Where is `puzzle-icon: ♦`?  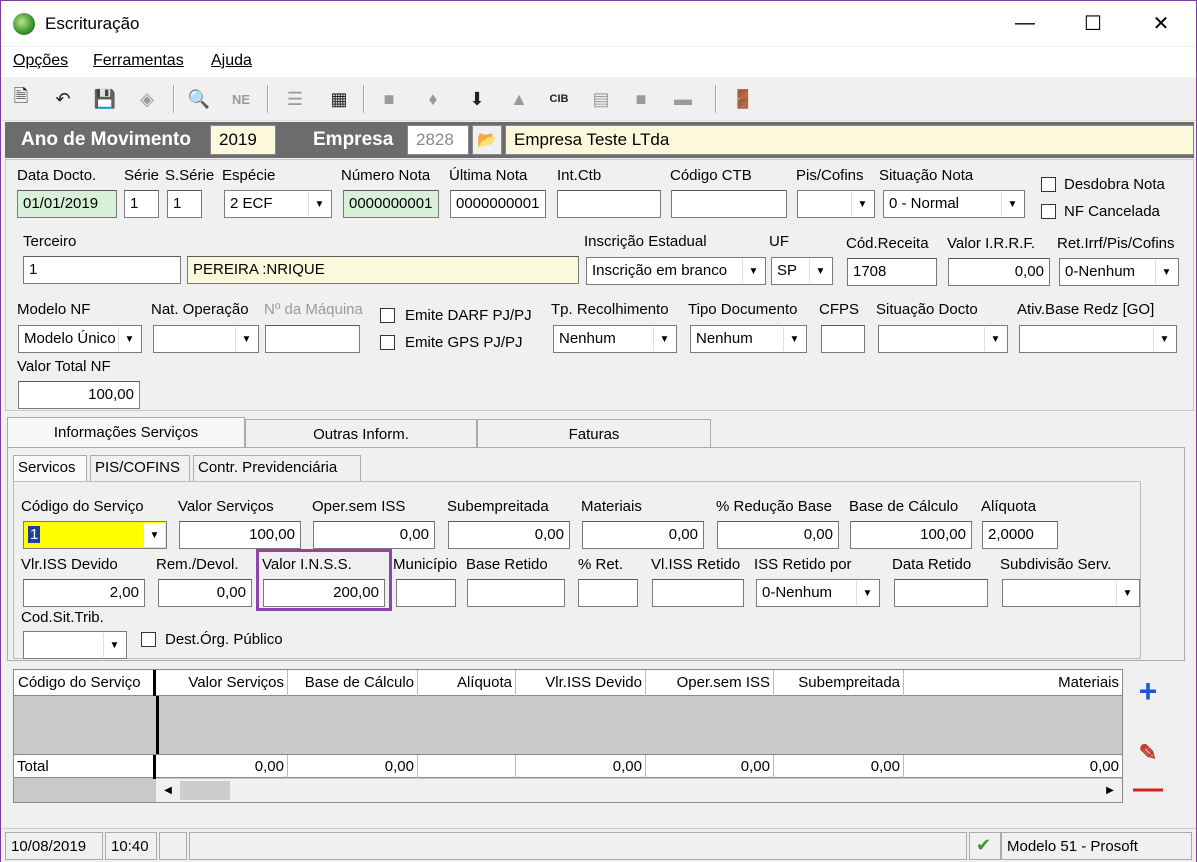 puzzle-icon: ♦ is located at coordinates (433, 99).